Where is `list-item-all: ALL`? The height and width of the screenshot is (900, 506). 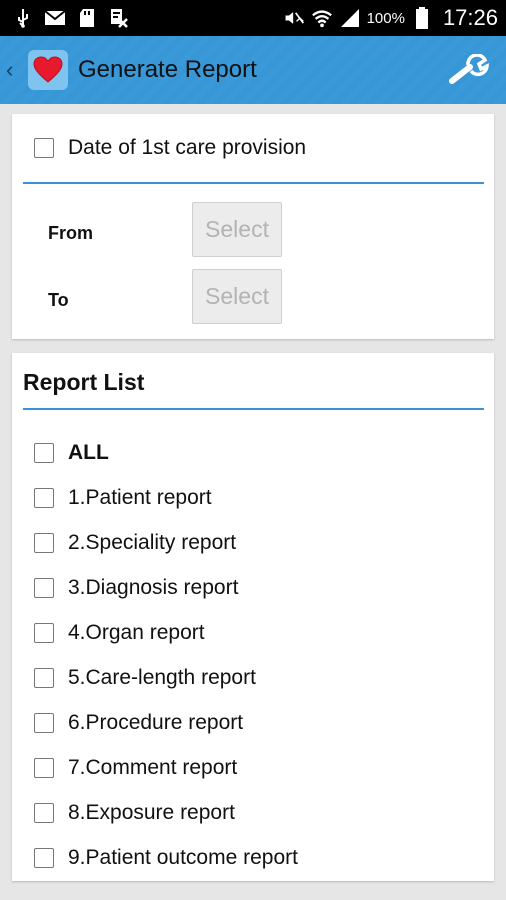 list-item-all: ALL is located at coordinates (166, 452).